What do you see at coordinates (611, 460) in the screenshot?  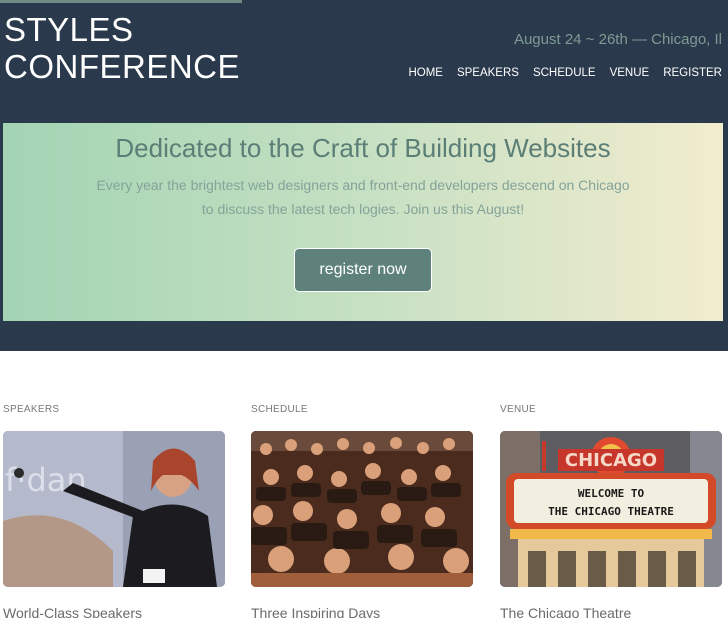 I see `theatre-sign-name: CHICAGO` at bounding box center [611, 460].